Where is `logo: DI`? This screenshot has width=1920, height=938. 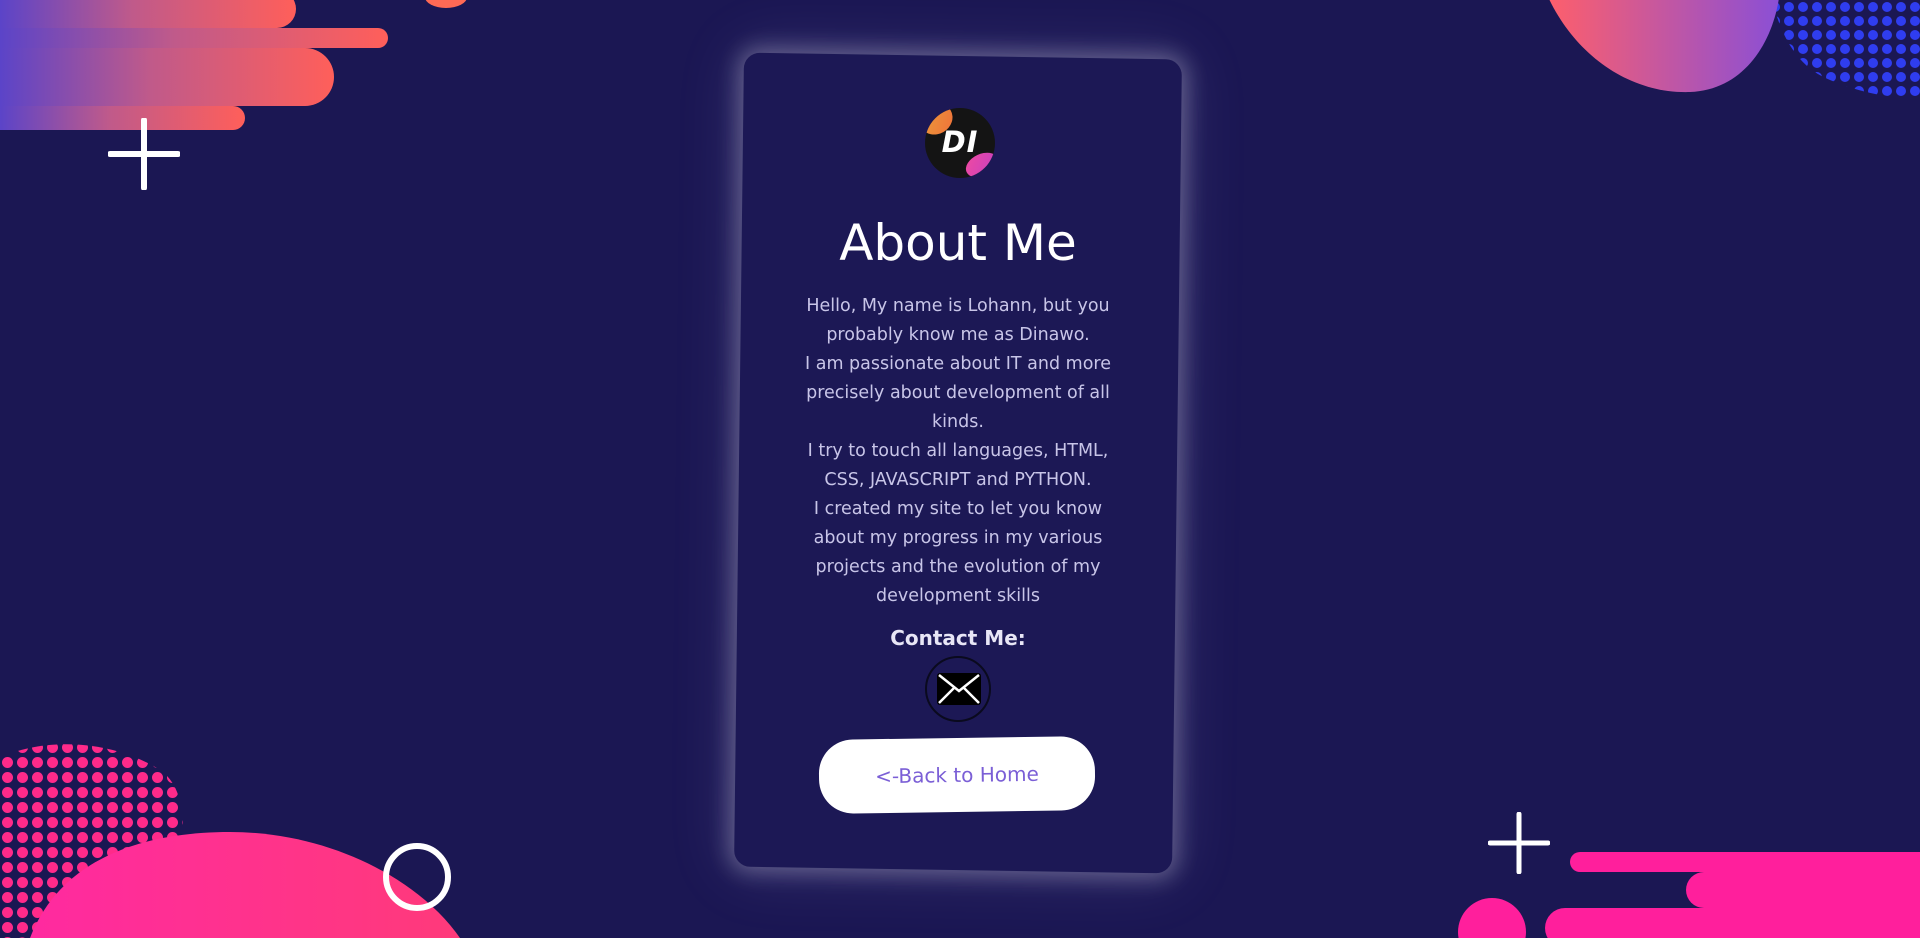 logo: DI is located at coordinates (960, 143).